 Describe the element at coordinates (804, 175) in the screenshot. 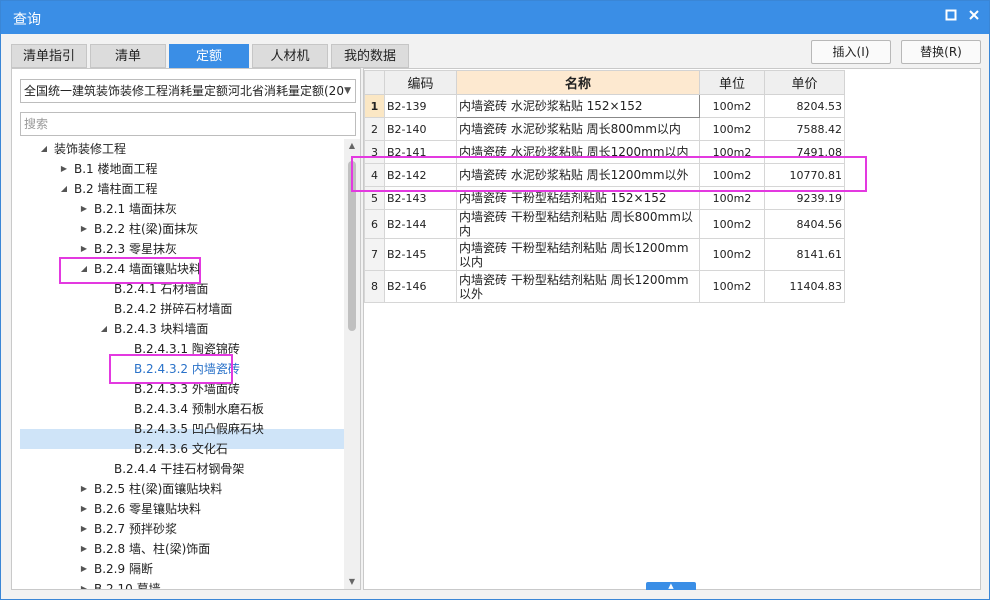

I see `price-cell: 10770.81` at that location.